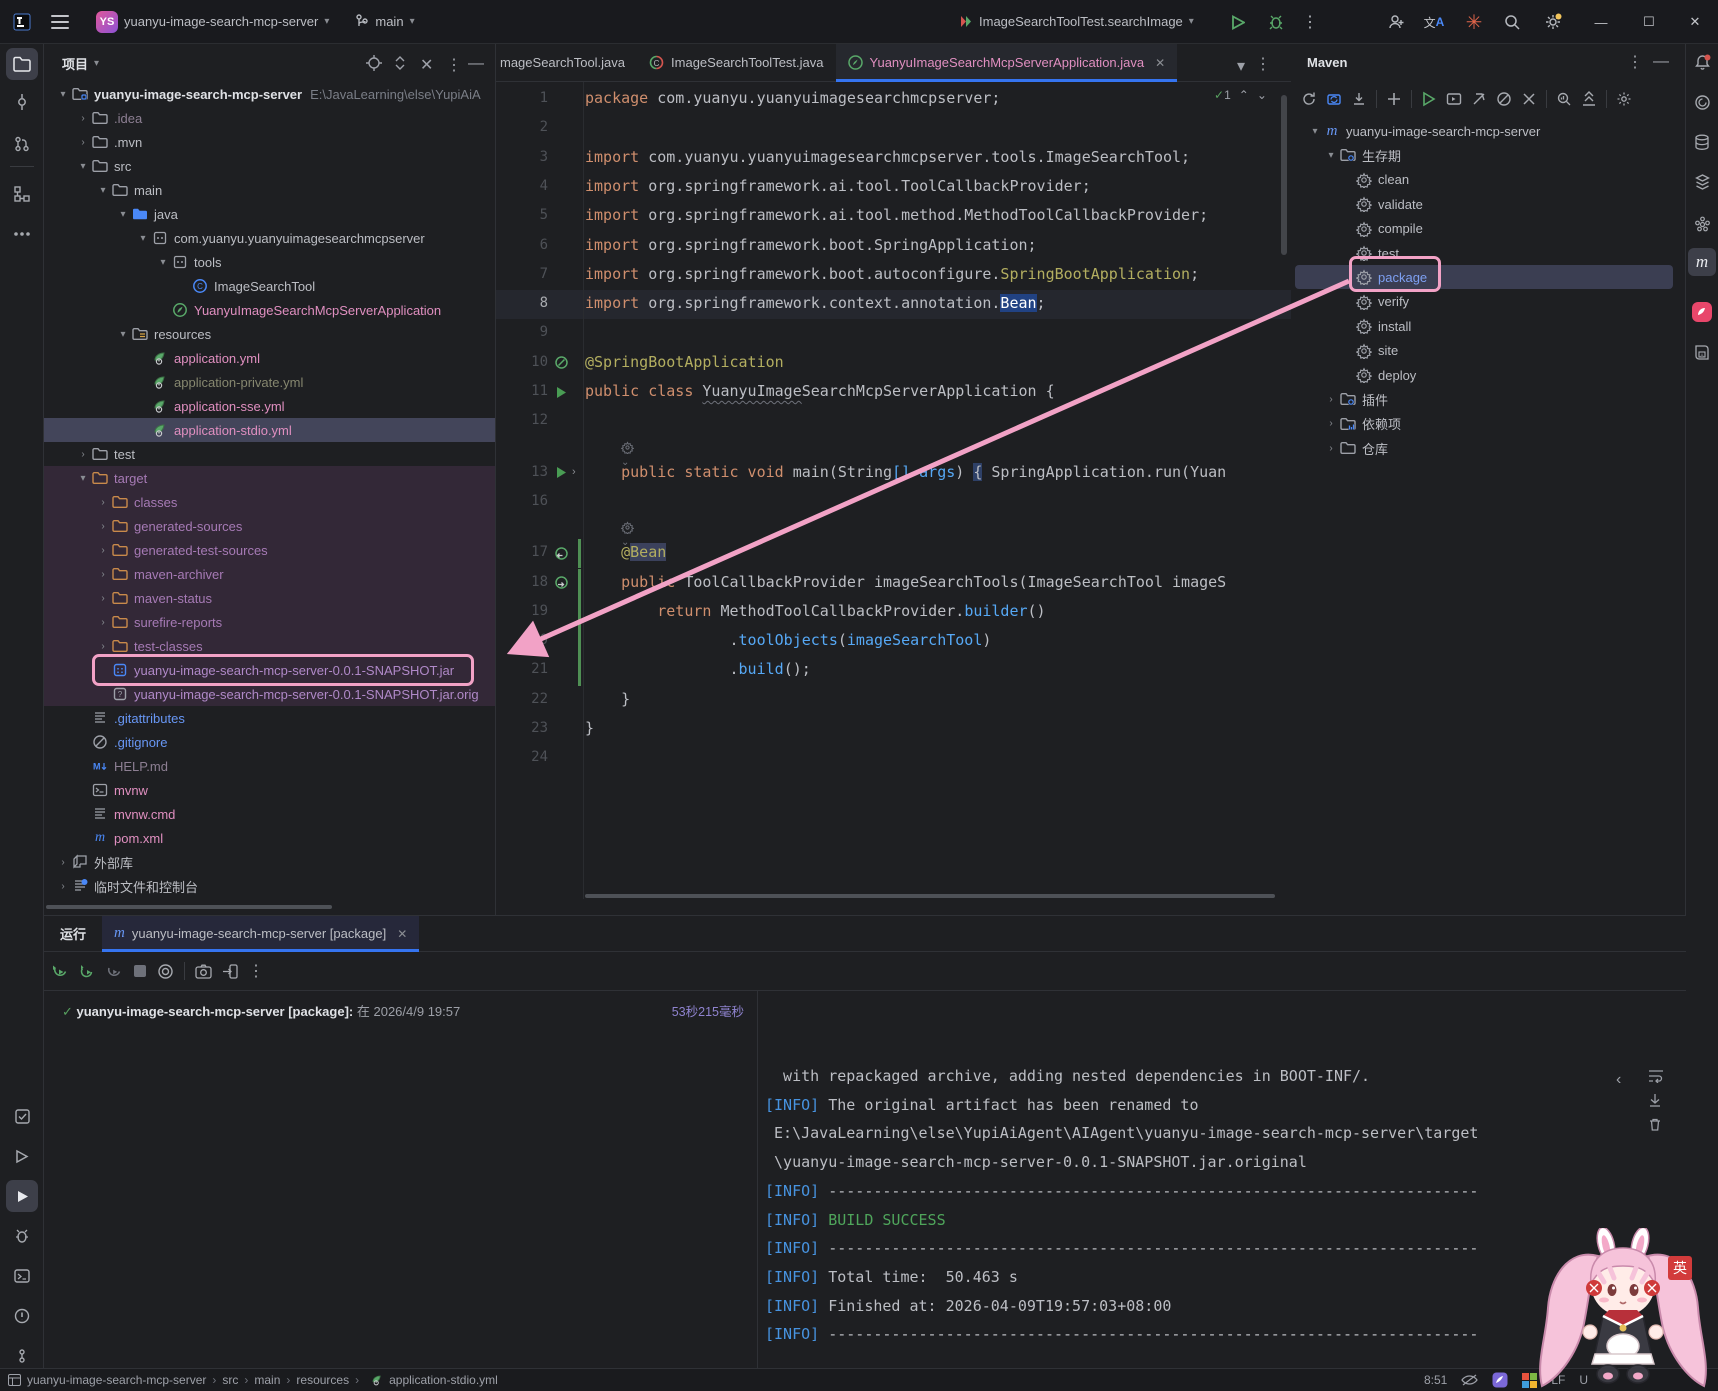 Image resolution: width=1718 pixels, height=1391 pixels. I want to click on tree-item-resources: ▾ resources, so click(269, 334).